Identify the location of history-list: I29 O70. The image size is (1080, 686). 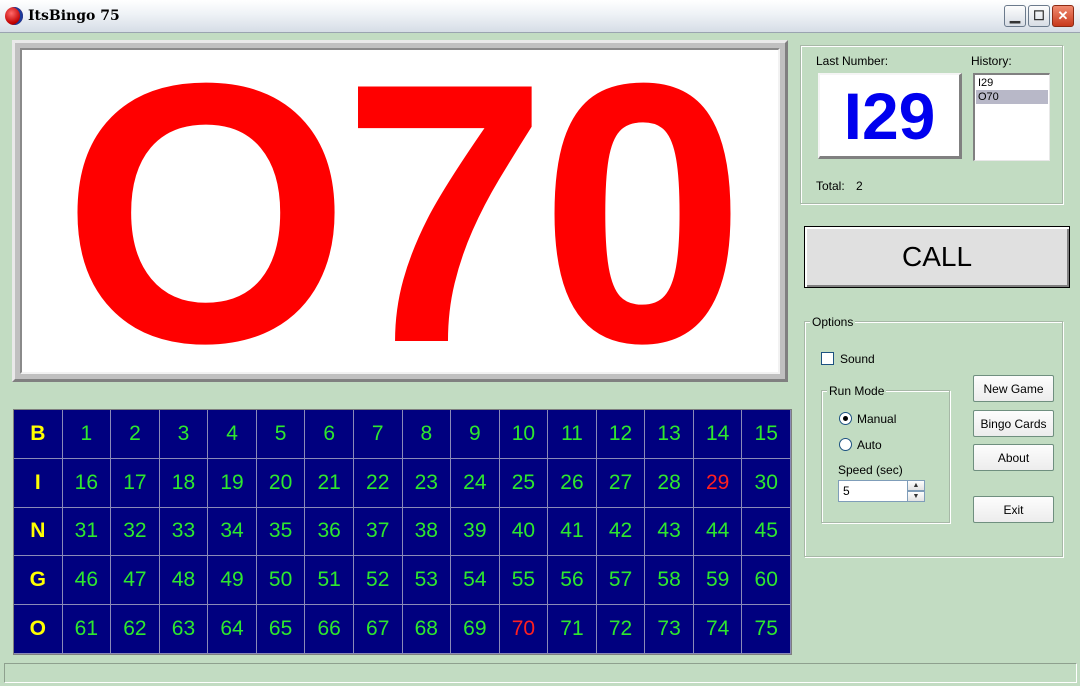
(1011, 117).